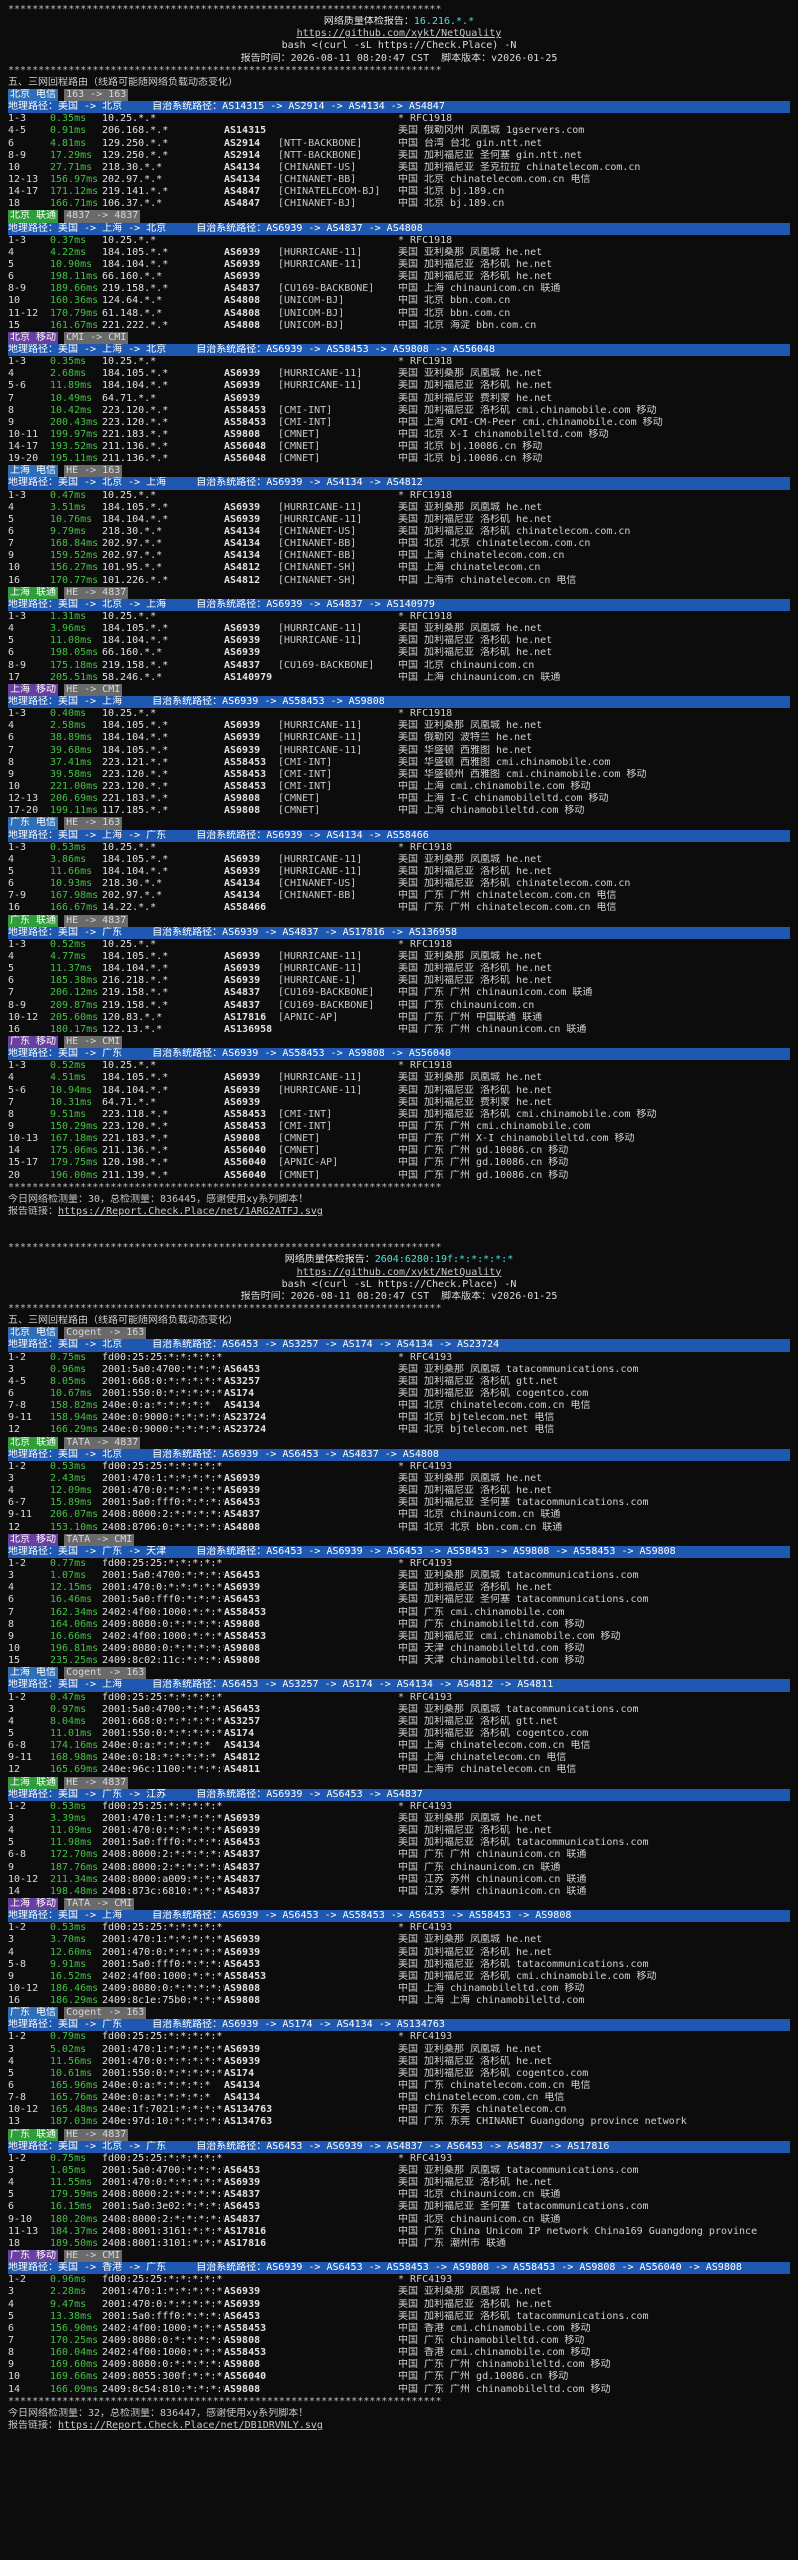 The height and width of the screenshot is (2560, 798). Describe the element at coordinates (71, 1491) in the screenshot. I see `hop-latency: 12.09ms` at that location.